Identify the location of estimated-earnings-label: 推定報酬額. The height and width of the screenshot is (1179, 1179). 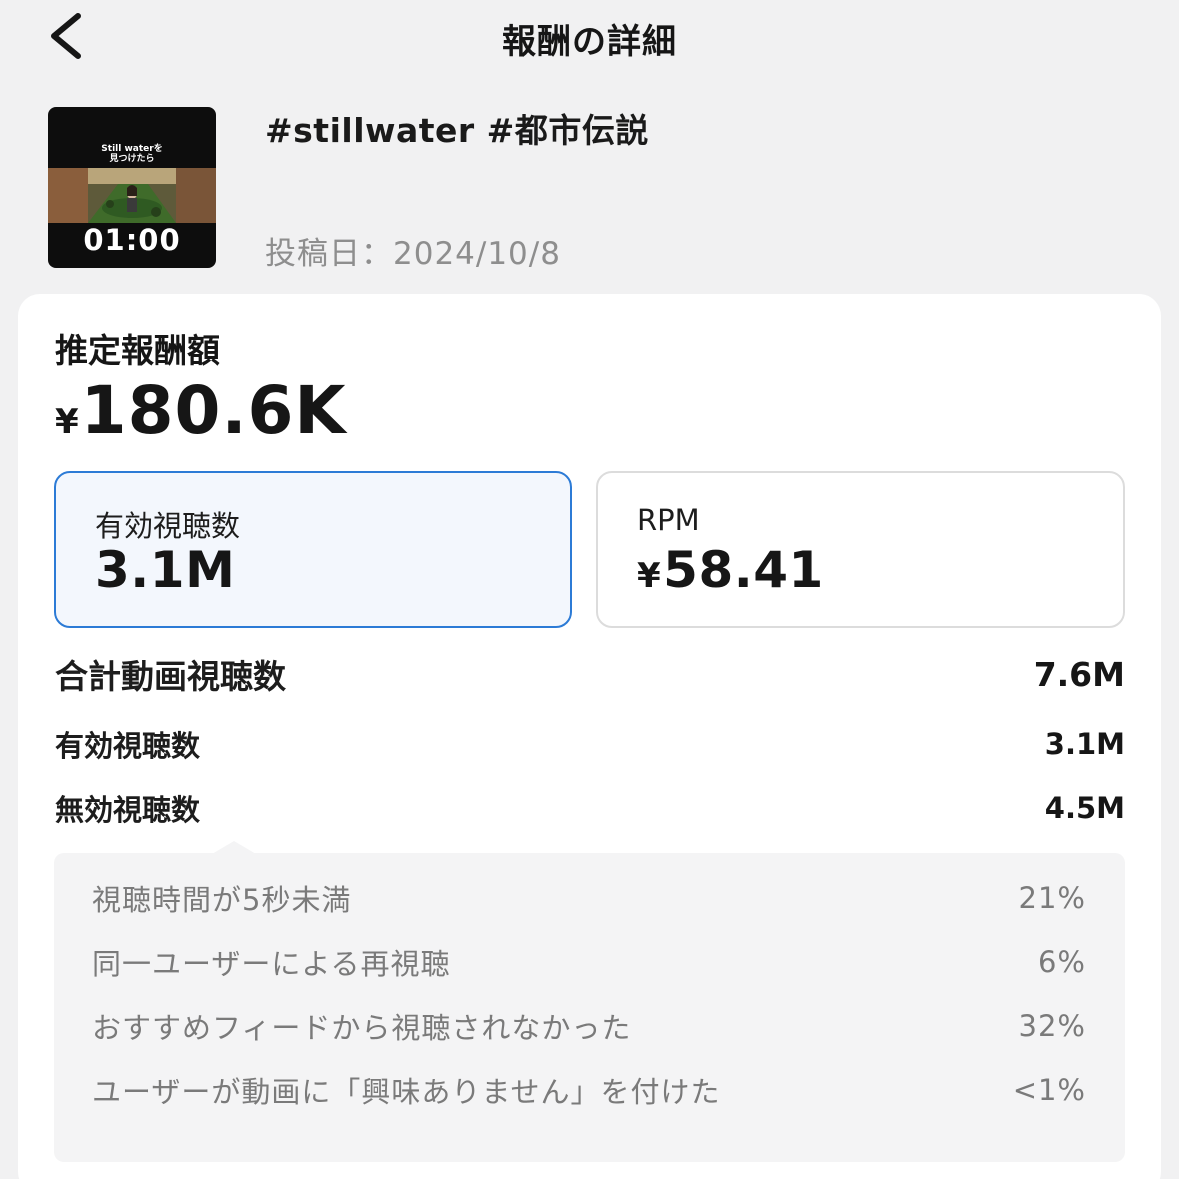
(137, 350).